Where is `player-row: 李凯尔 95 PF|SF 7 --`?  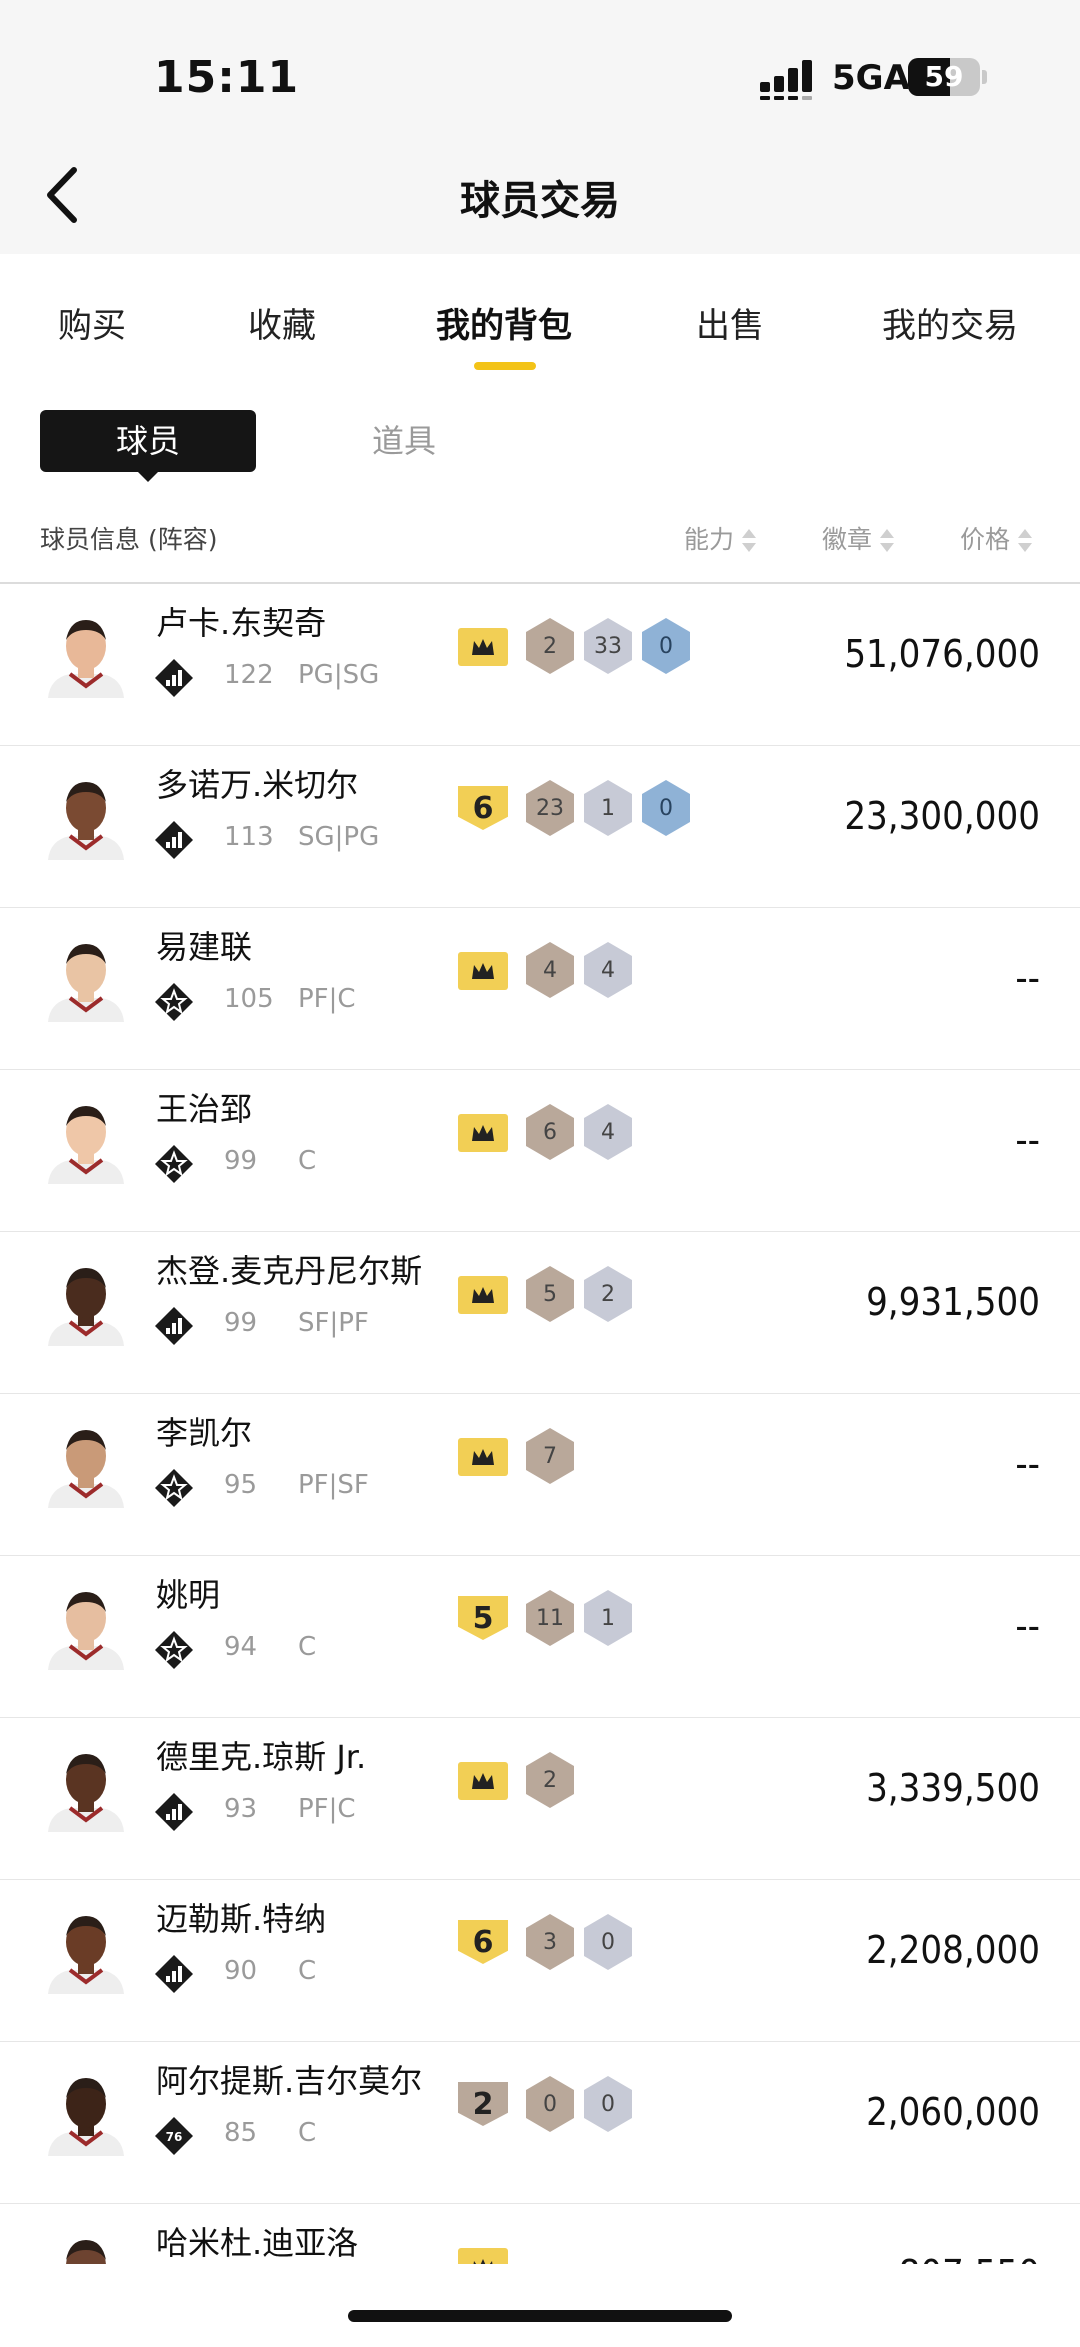
player-row: 李凯尔 95 PF|SF 7 -- is located at coordinates (540, 1475).